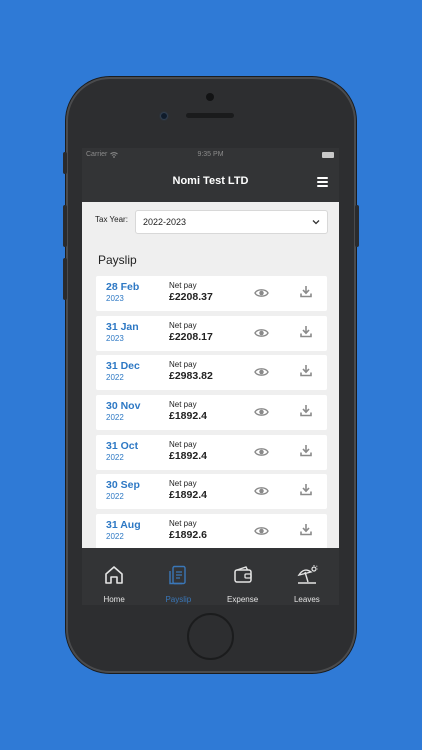 The width and height of the screenshot is (422, 750). Describe the element at coordinates (322, 182) in the screenshot. I see `hamburger-menu-icon` at that location.